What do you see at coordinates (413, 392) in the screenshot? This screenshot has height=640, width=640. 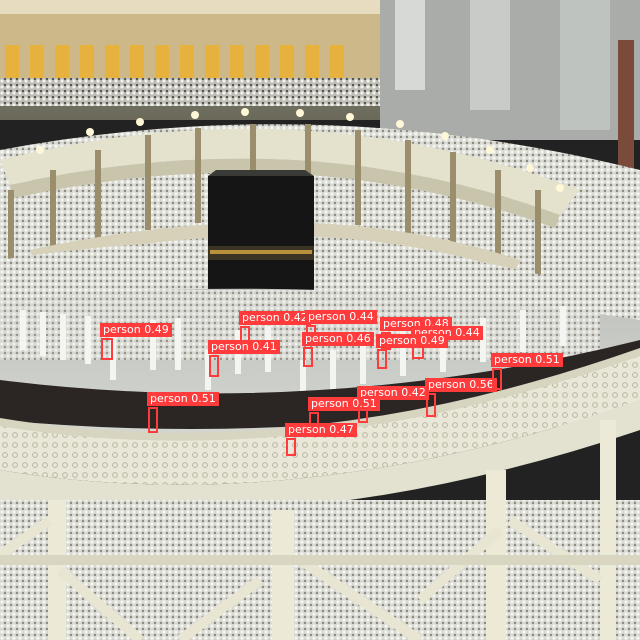 I see `detection-score: 0.42` at bounding box center [413, 392].